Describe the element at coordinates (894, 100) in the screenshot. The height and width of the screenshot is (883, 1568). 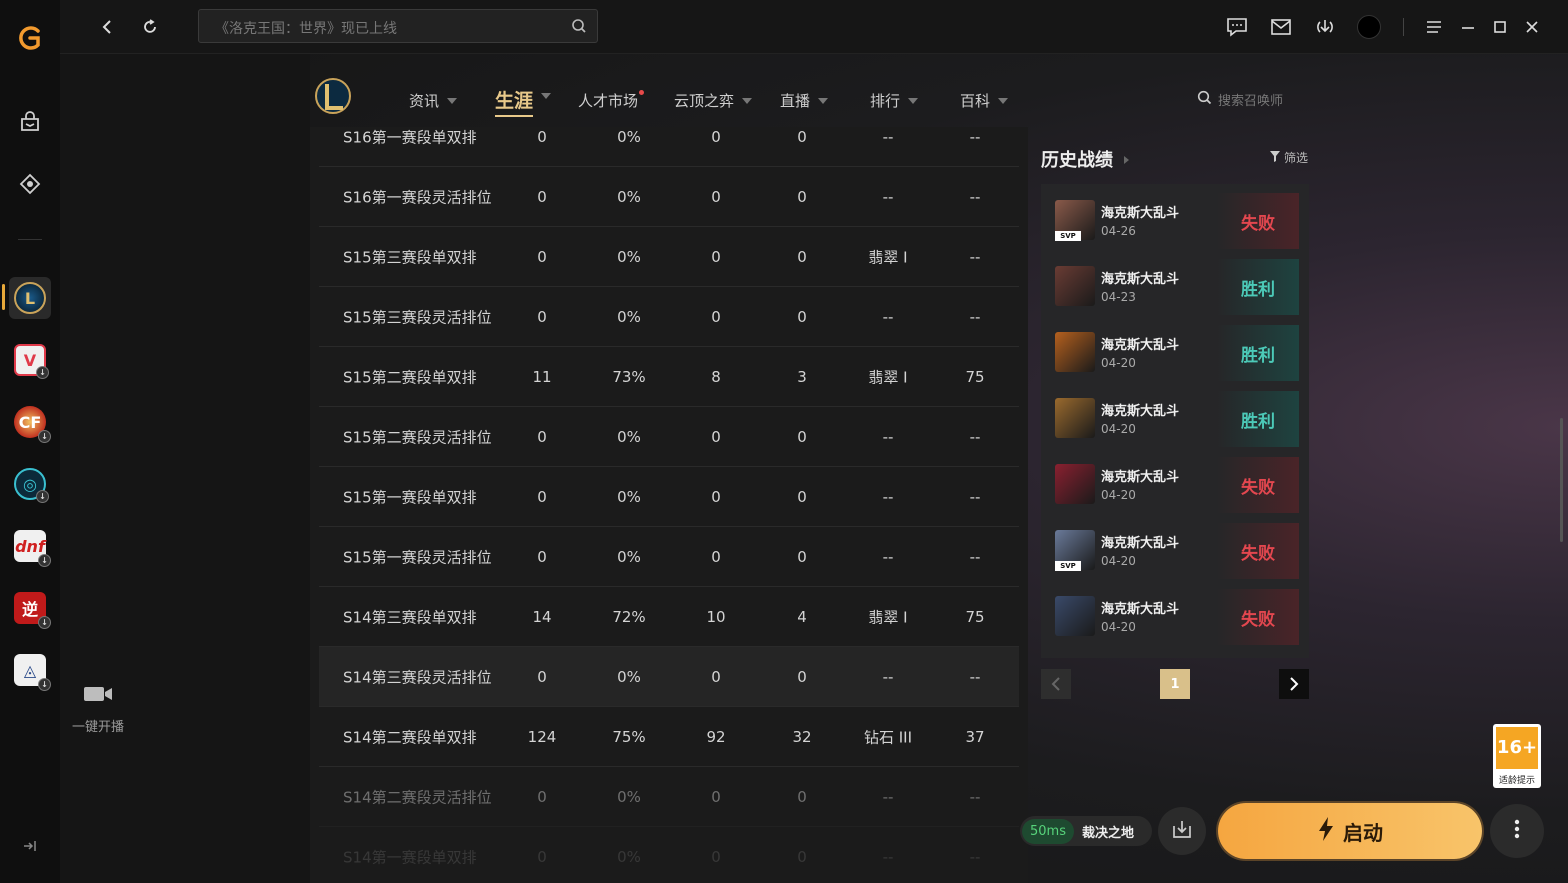
I see `nav-ranking: 排行` at that location.